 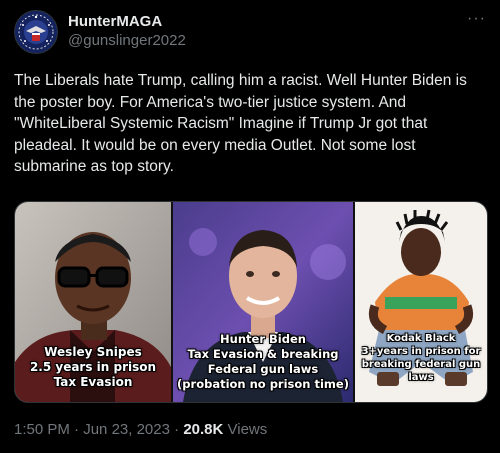 I want to click on tweet-header: HunterMAGA @gunslinger2022 ···, so click(x=250, y=32).